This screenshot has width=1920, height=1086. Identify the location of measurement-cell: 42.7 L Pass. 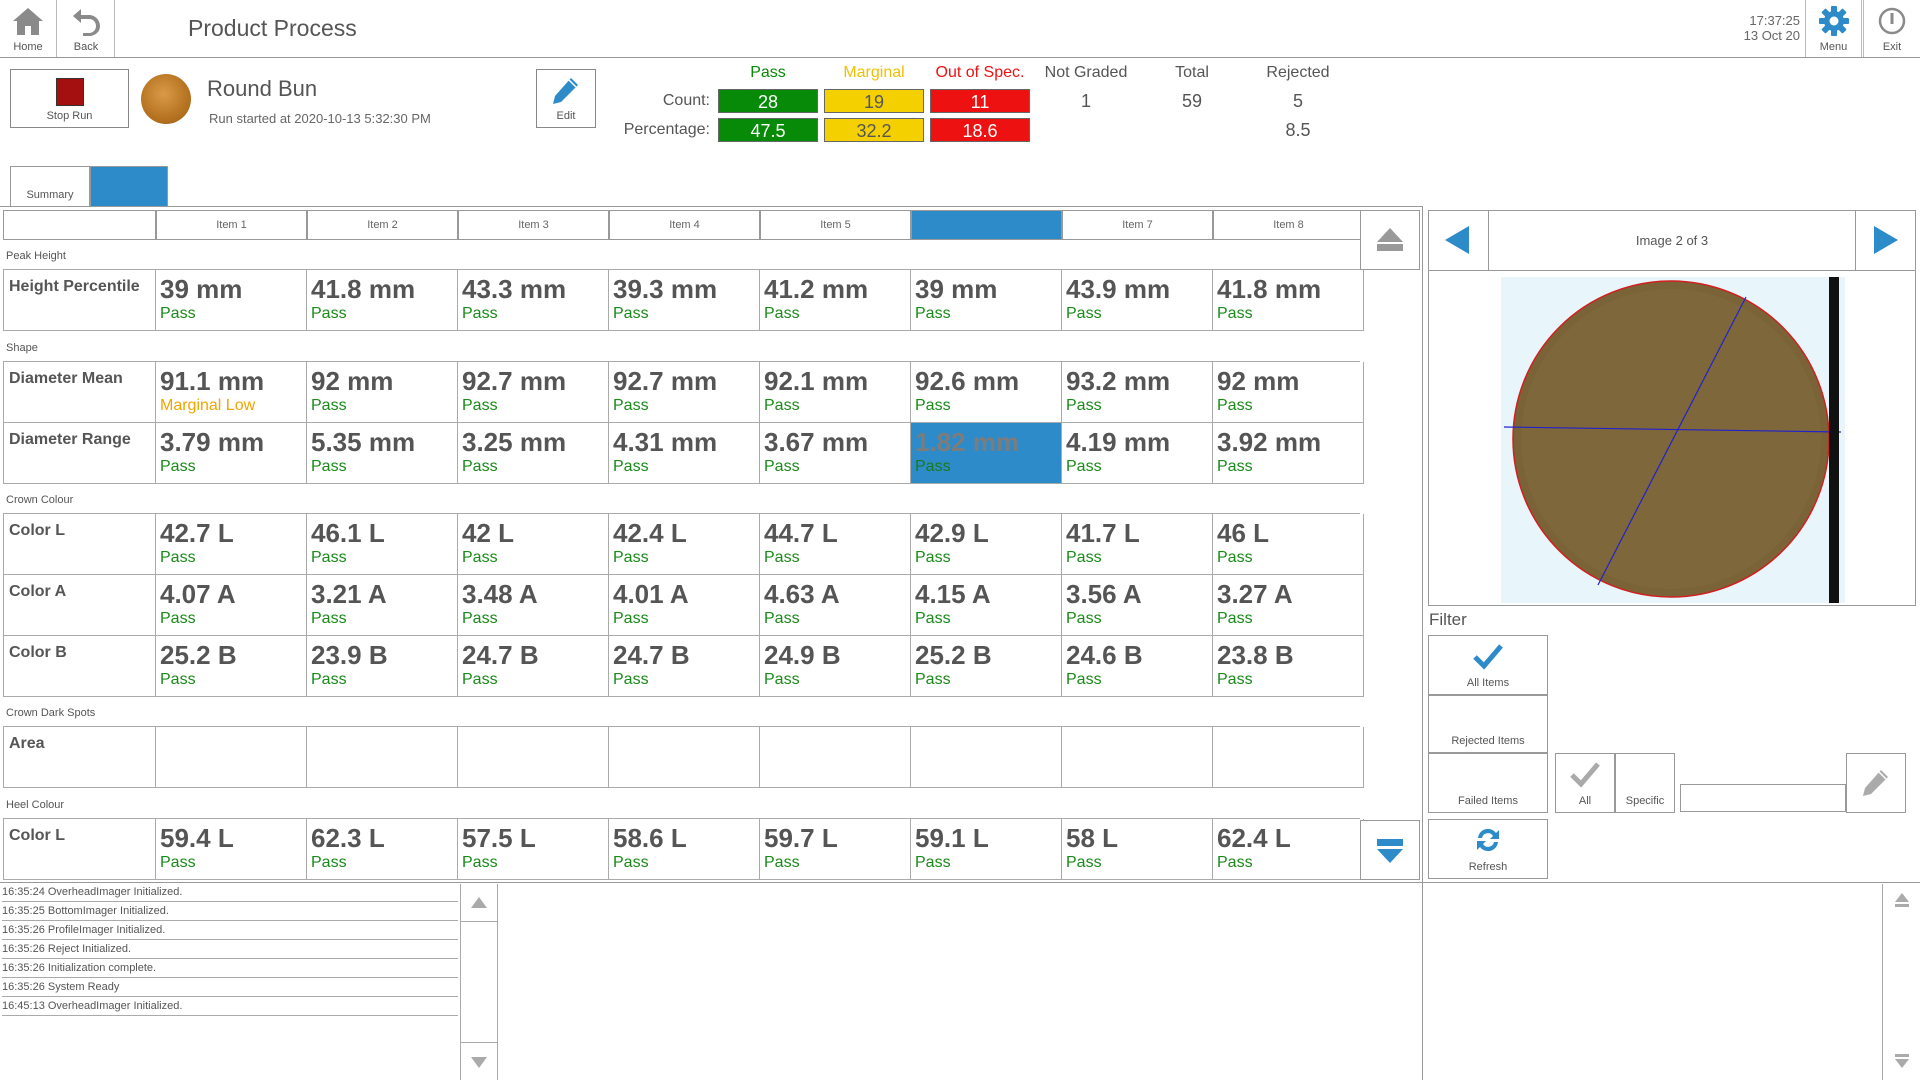
(231, 544).